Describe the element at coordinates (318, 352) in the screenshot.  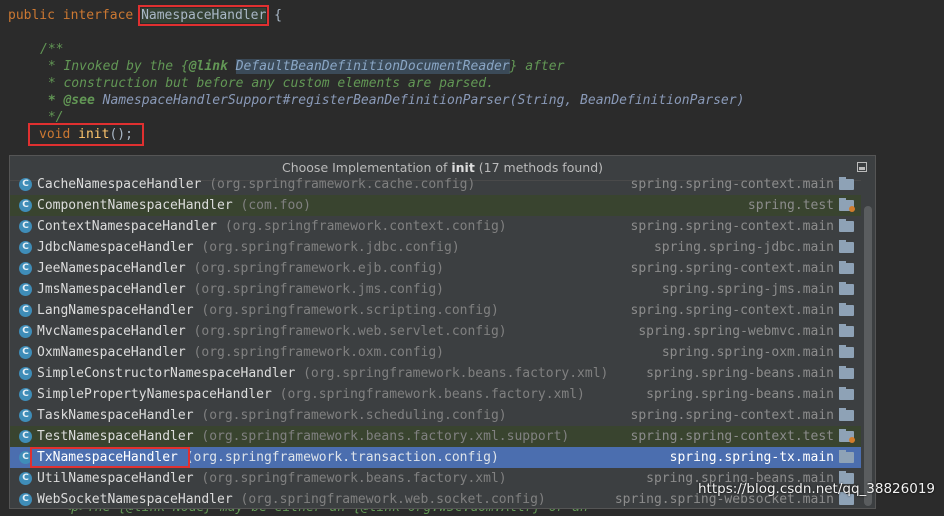
I see `package-name: (org.springframework.oxm.config)` at that location.